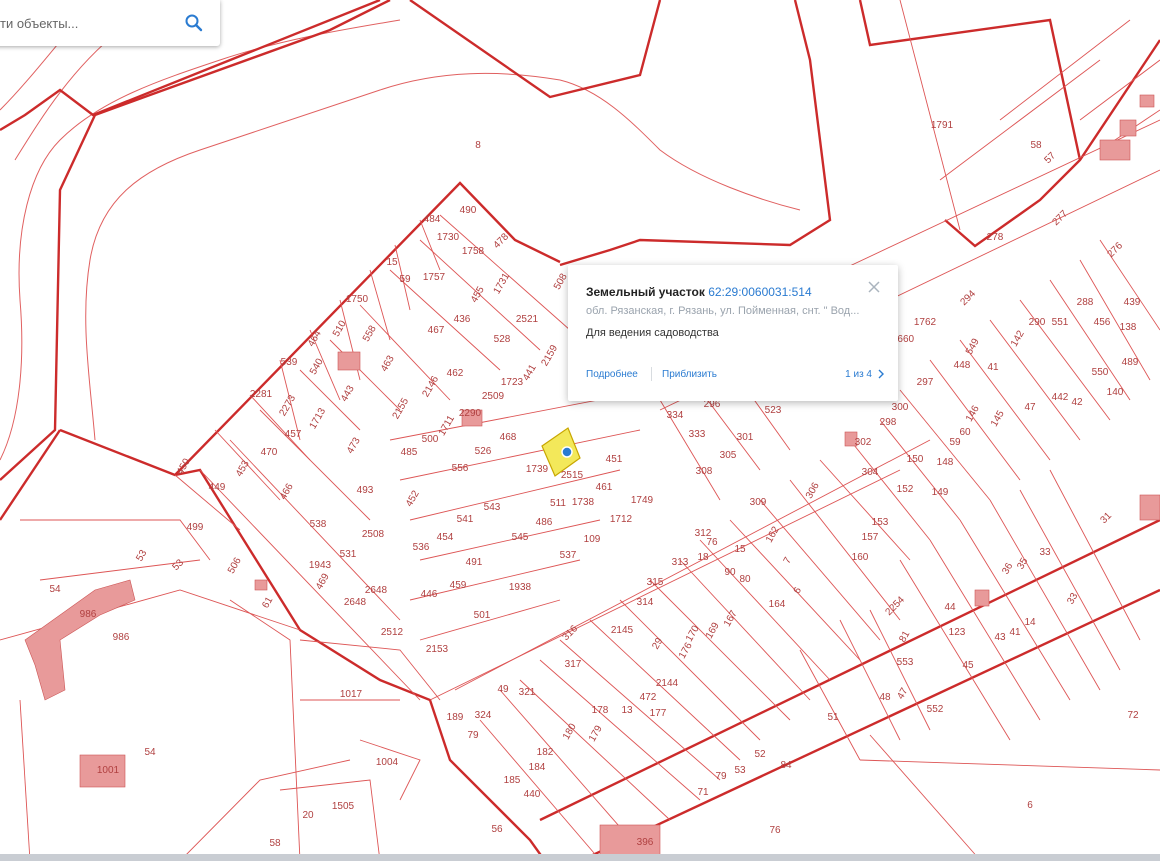 Image resolution: width=1160 pixels, height=861 pixels. I want to click on parcel-number-label: 510, so click(340, 328).